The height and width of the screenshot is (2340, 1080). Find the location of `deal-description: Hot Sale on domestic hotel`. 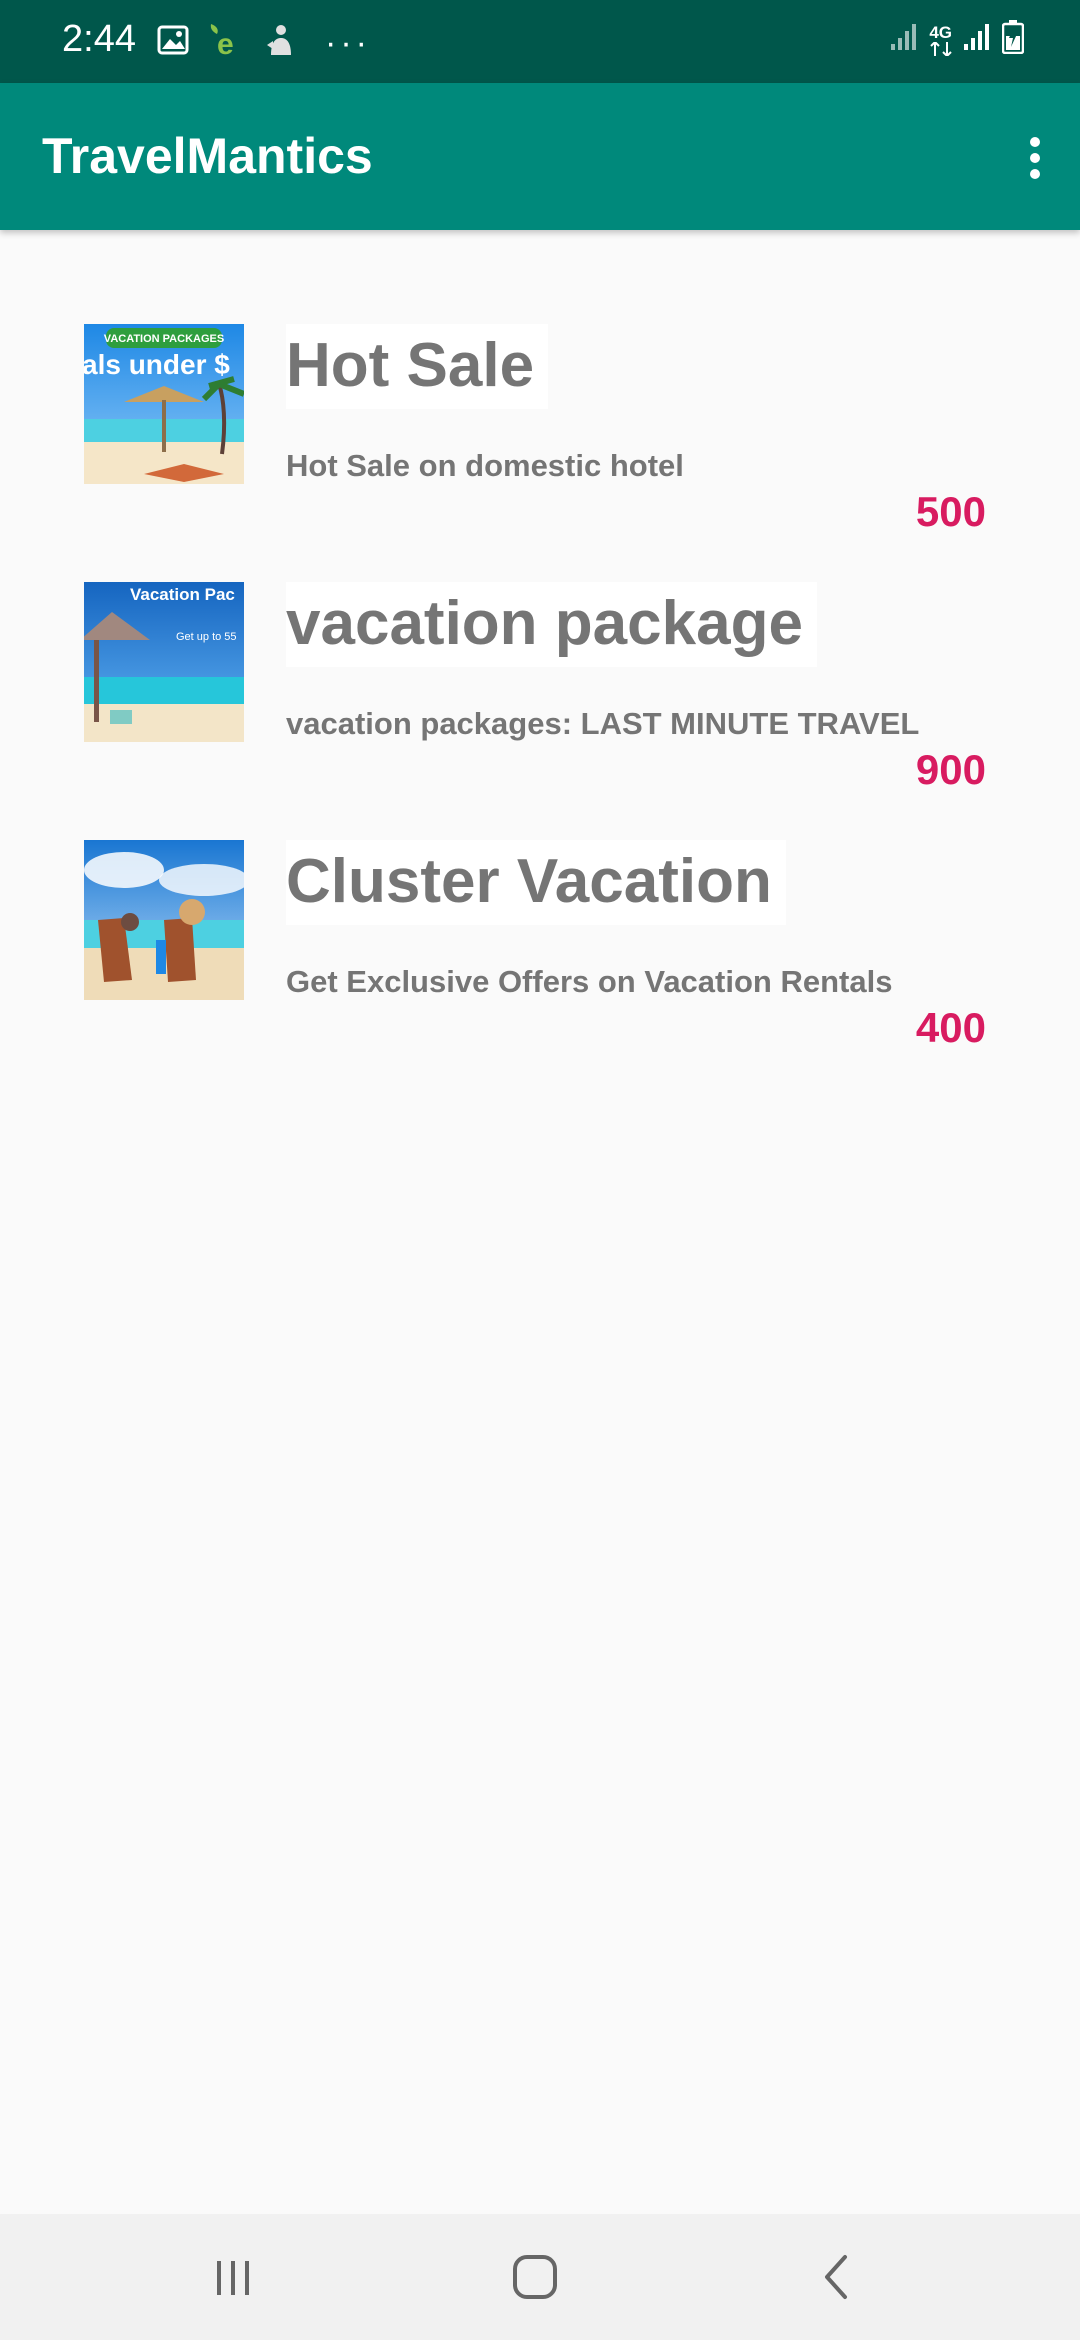

deal-description: Hot Sale on domestic hotel is located at coordinates (485, 465).